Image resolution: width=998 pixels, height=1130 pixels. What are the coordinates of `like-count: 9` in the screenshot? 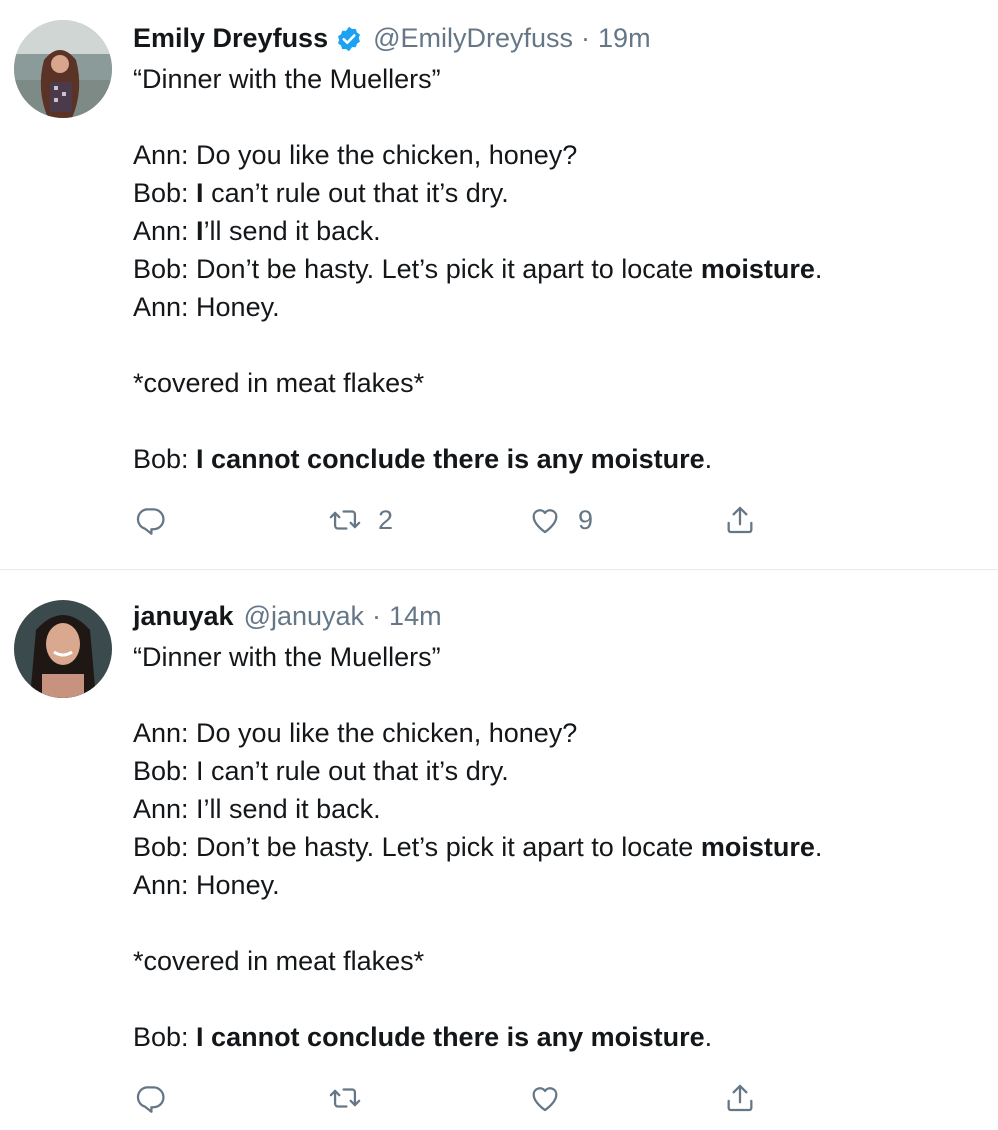 It's located at (586, 519).